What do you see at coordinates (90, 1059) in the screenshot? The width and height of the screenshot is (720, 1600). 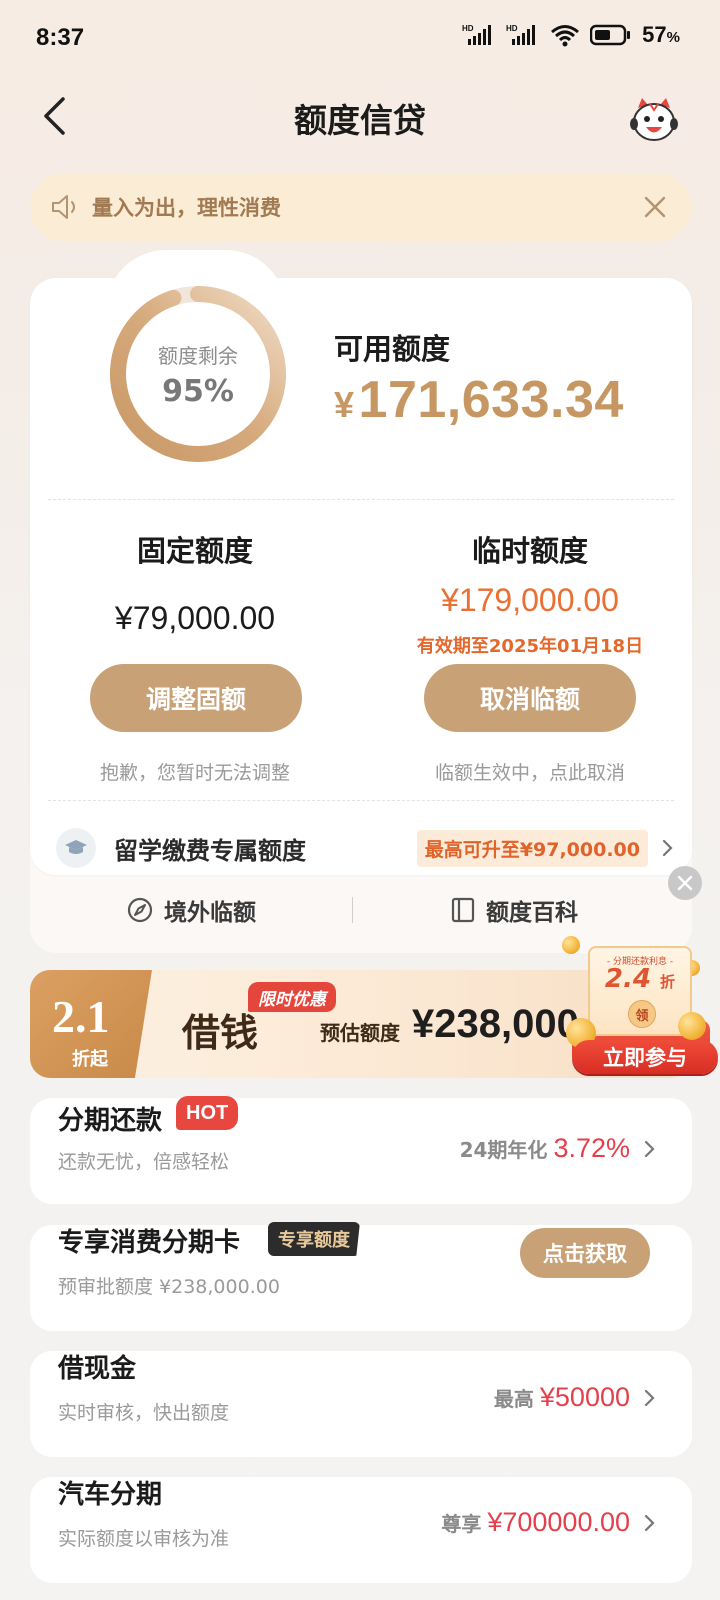 I see `promo-rate-suffix: 折起` at bounding box center [90, 1059].